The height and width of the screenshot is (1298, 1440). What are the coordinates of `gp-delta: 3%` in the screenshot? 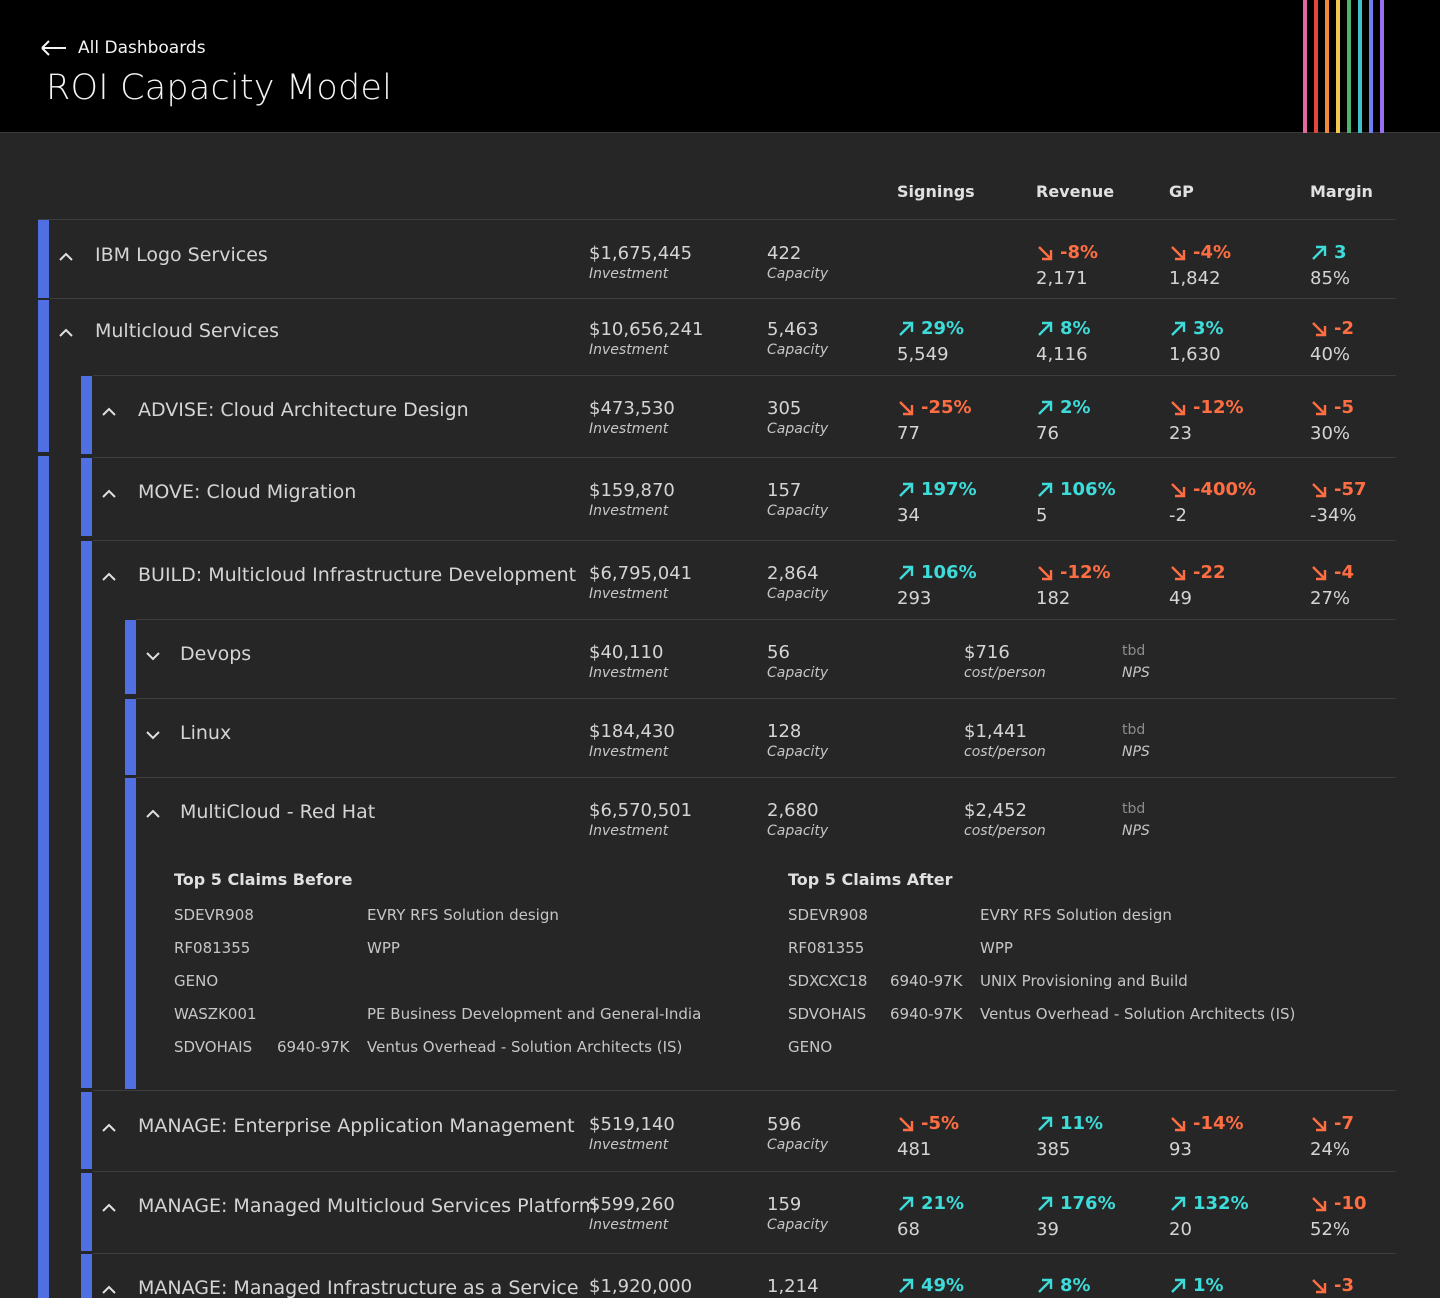 It's located at (1196, 328).